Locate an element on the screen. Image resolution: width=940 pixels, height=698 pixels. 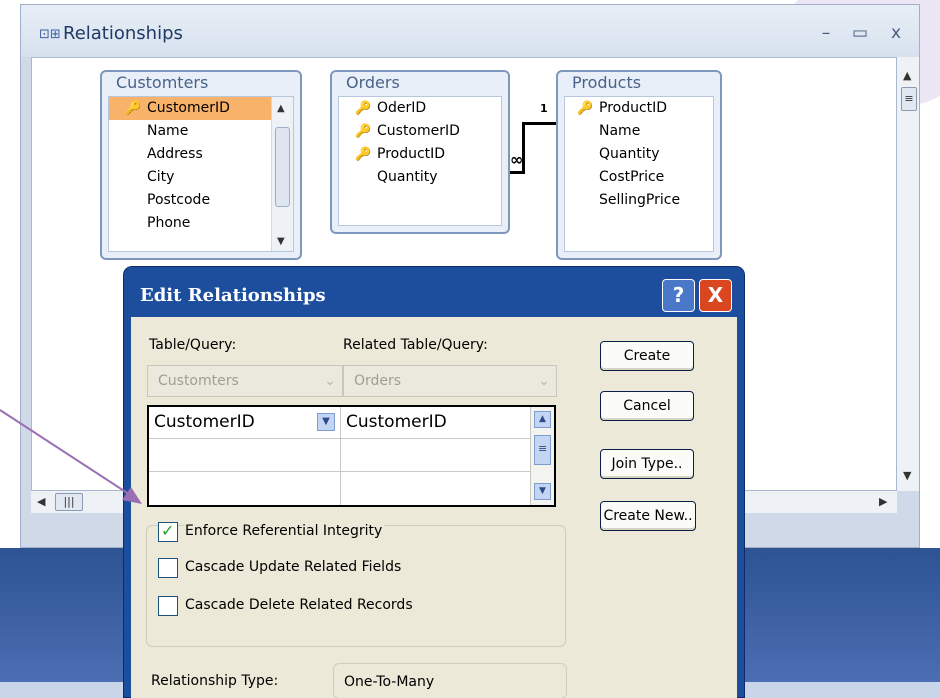
arrow-head is located at coordinates (132, 495).